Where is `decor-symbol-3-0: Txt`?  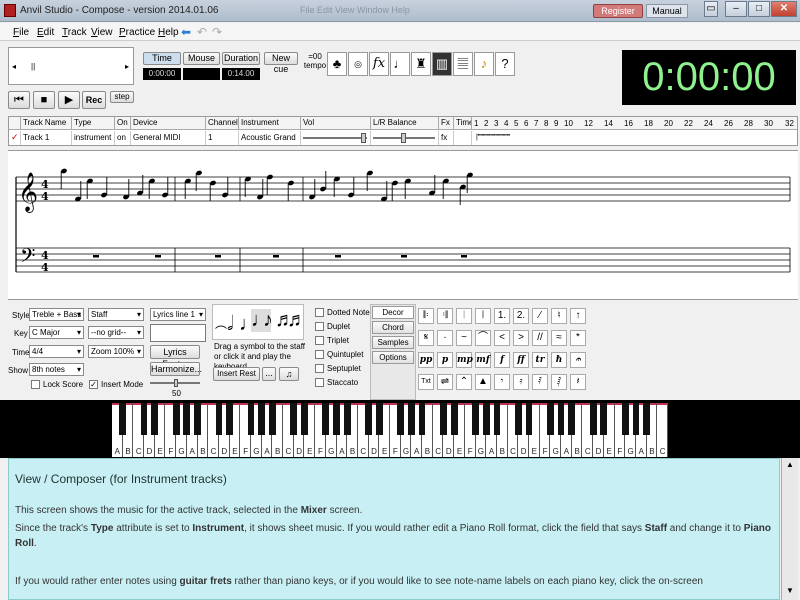
decor-symbol-3-0: Txt is located at coordinates (426, 382).